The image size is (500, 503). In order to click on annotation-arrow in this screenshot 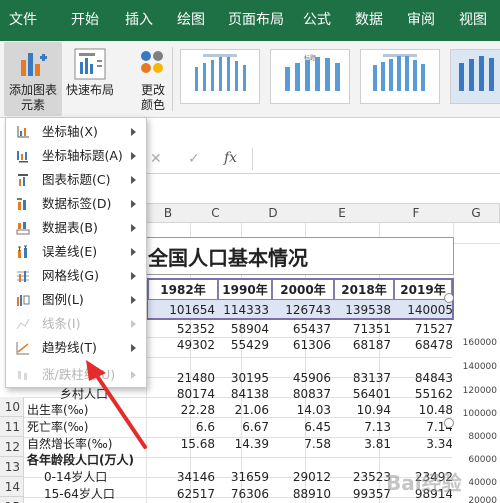, I will do `click(116, 404)`.